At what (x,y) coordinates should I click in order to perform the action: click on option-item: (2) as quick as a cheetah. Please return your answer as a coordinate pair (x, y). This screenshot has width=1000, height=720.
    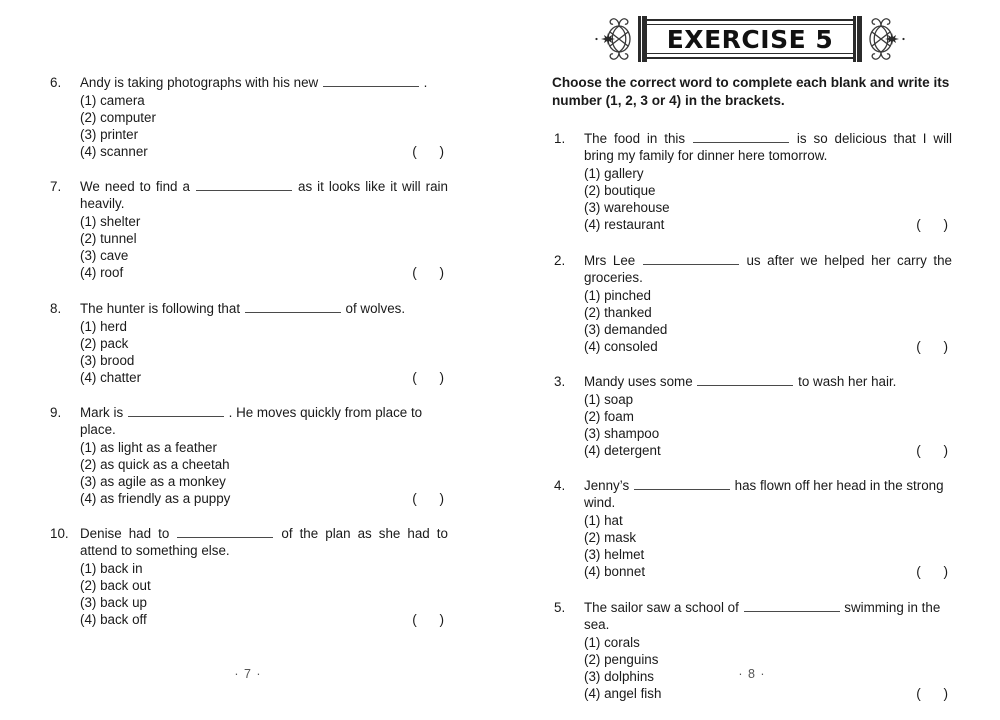
    Looking at the image, I should click on (264, 464).